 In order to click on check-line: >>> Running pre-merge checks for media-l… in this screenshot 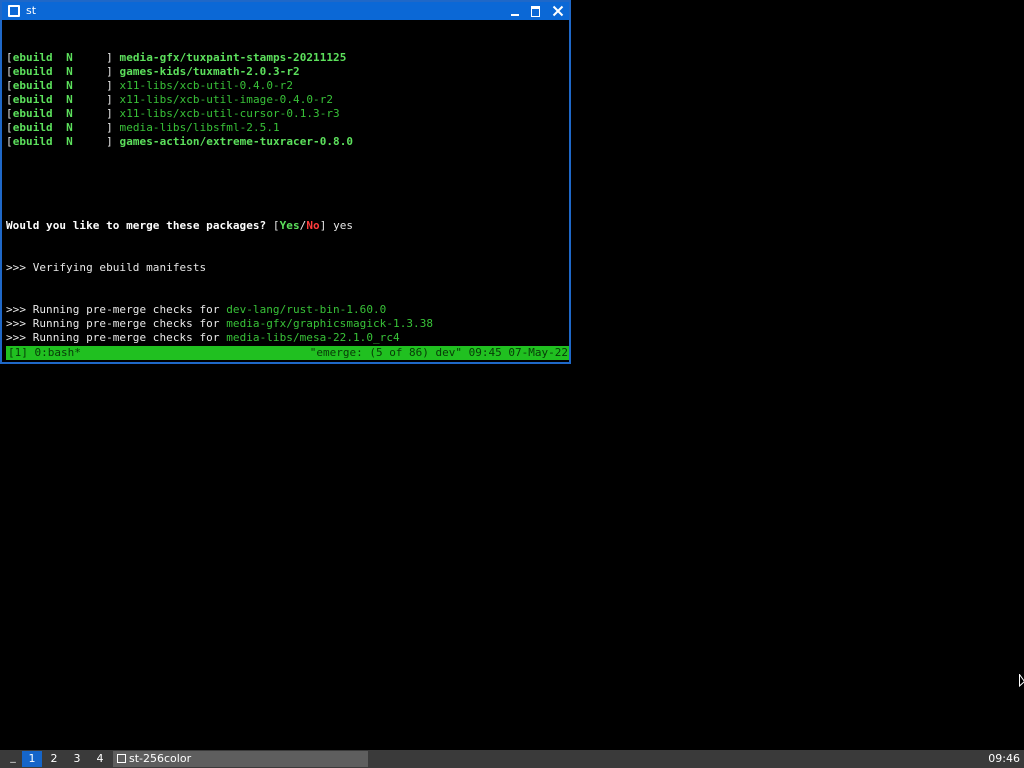, I will do `click(287, 337)`.